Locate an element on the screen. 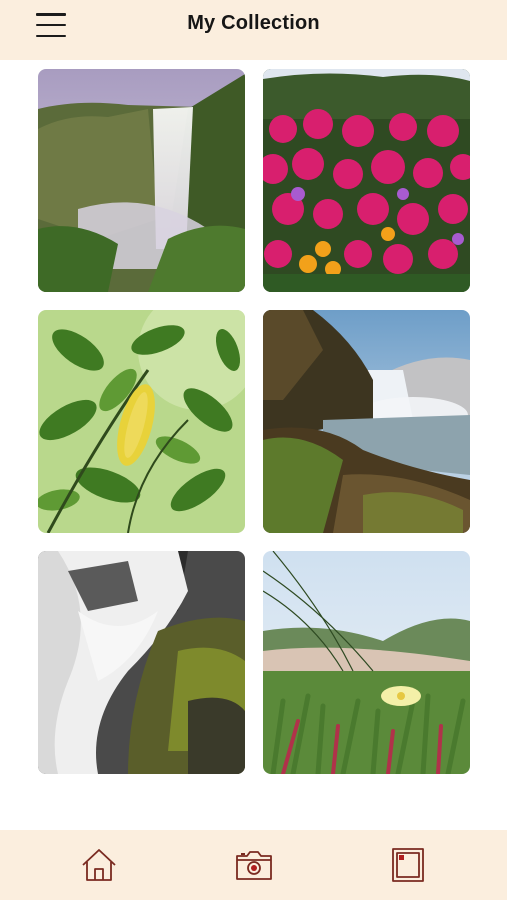  page-title: My Collection is located at coordinates (253, 23).